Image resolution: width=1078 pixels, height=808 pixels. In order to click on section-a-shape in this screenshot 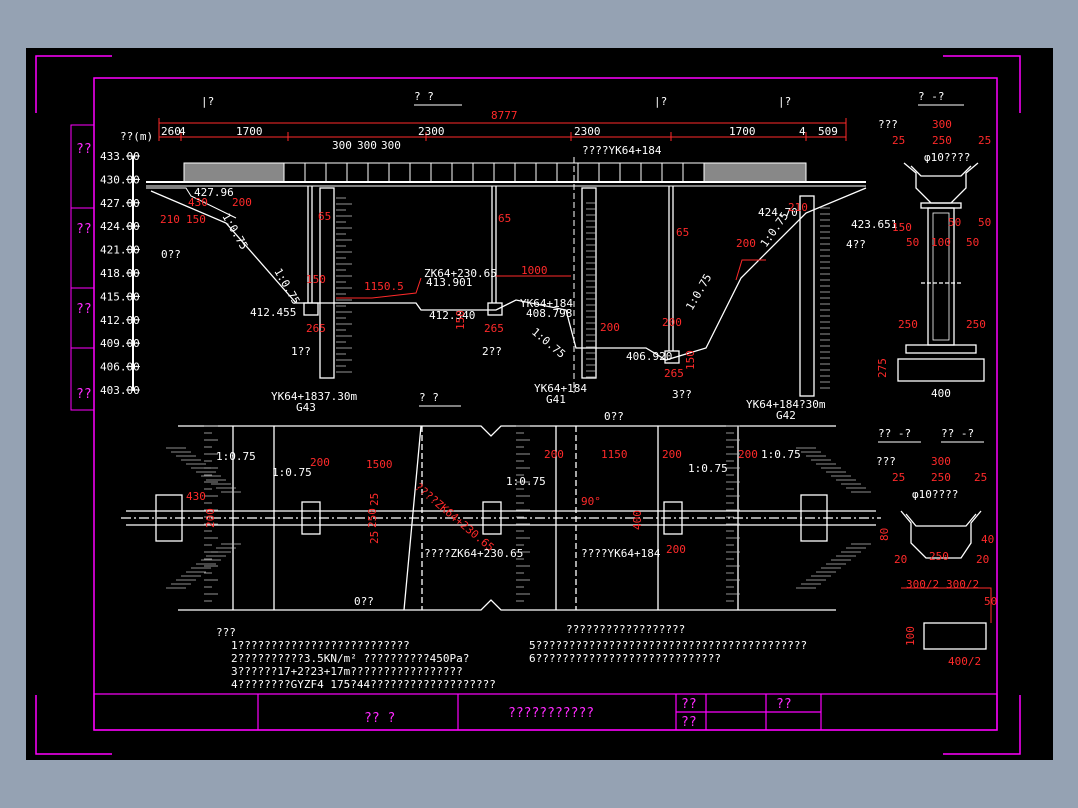, I will do `click(941, 272)`.